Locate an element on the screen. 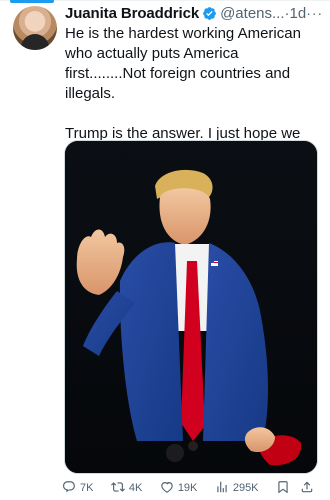 The height and width of the screenshot is (500, 330). views-count: 295K is located at coordinates (245, 488).